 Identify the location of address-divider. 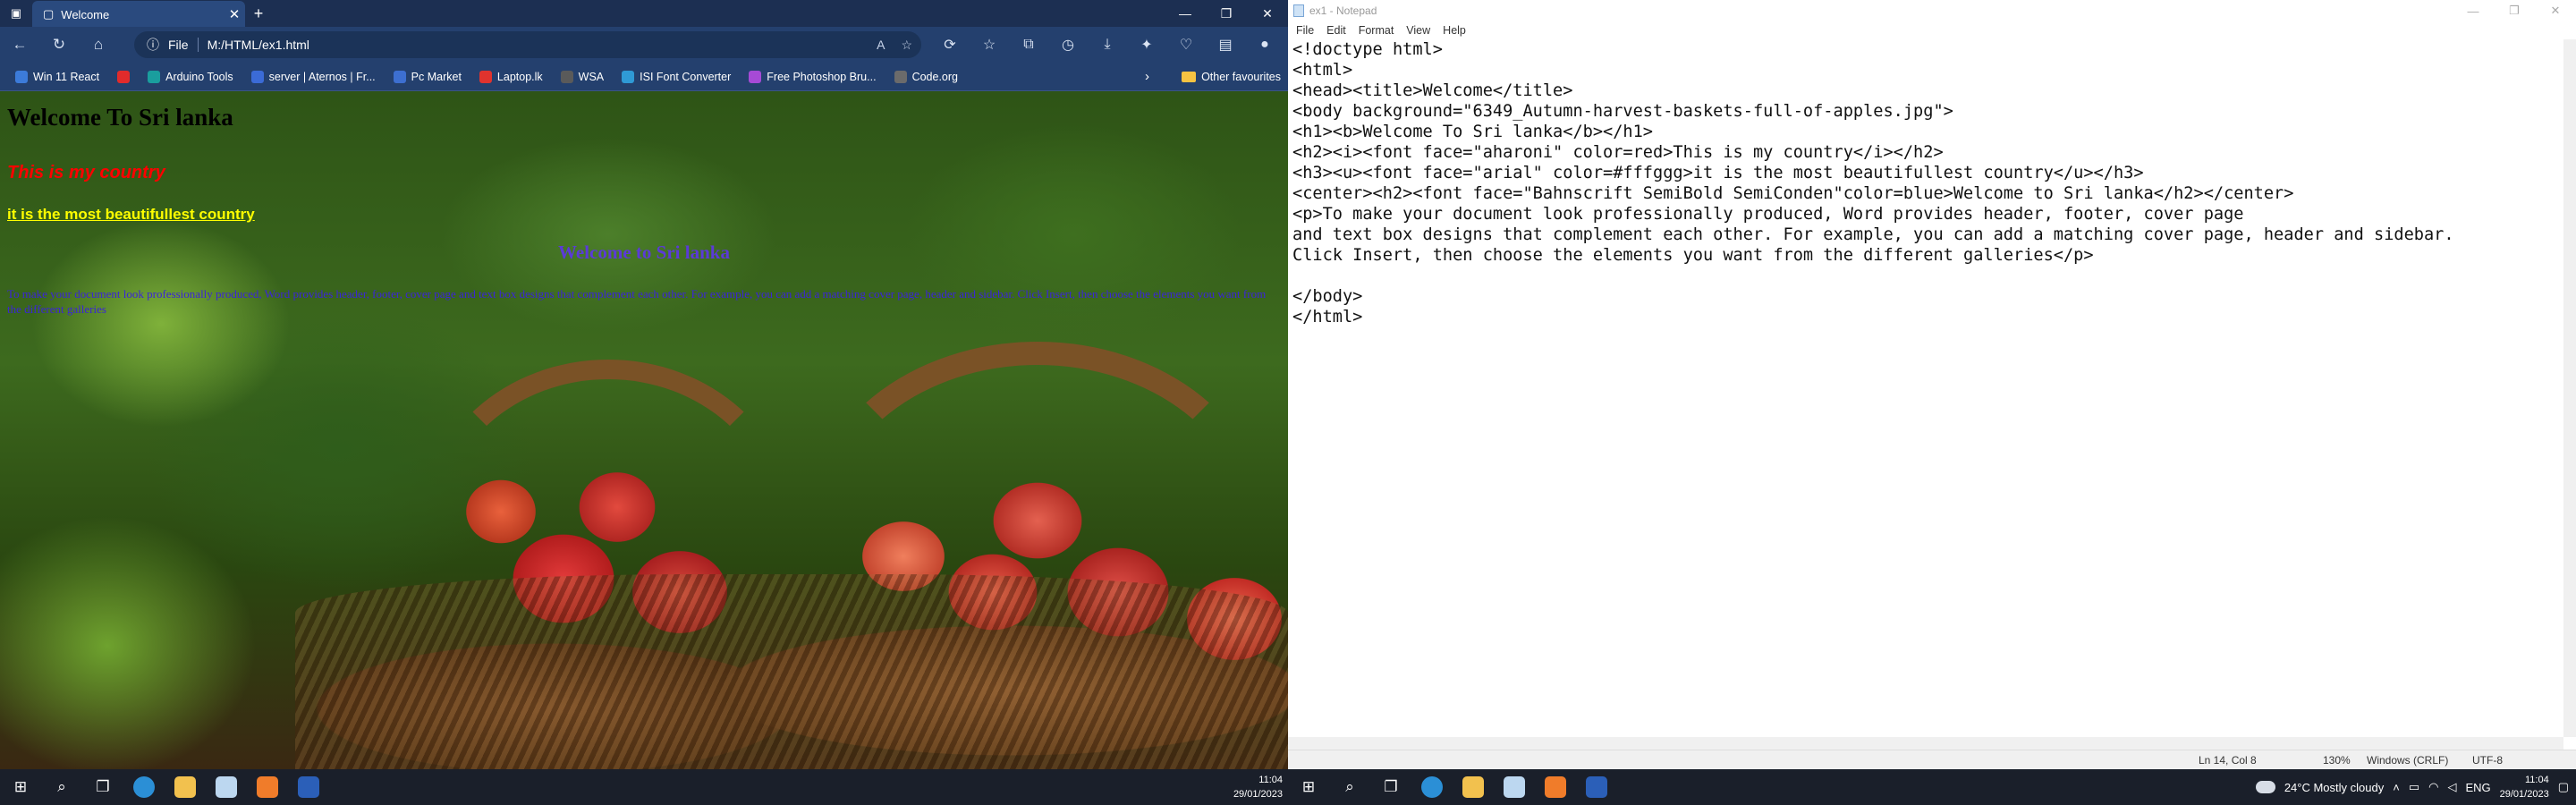
(198, 45).